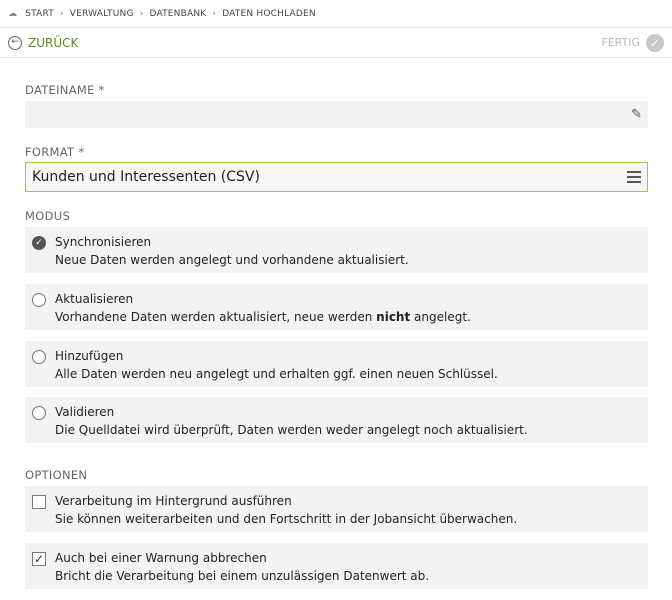 The image size is (672, 600). Describe the element at coordinates (634, 177) in the screenshot. I see `menu-icon` at that location.